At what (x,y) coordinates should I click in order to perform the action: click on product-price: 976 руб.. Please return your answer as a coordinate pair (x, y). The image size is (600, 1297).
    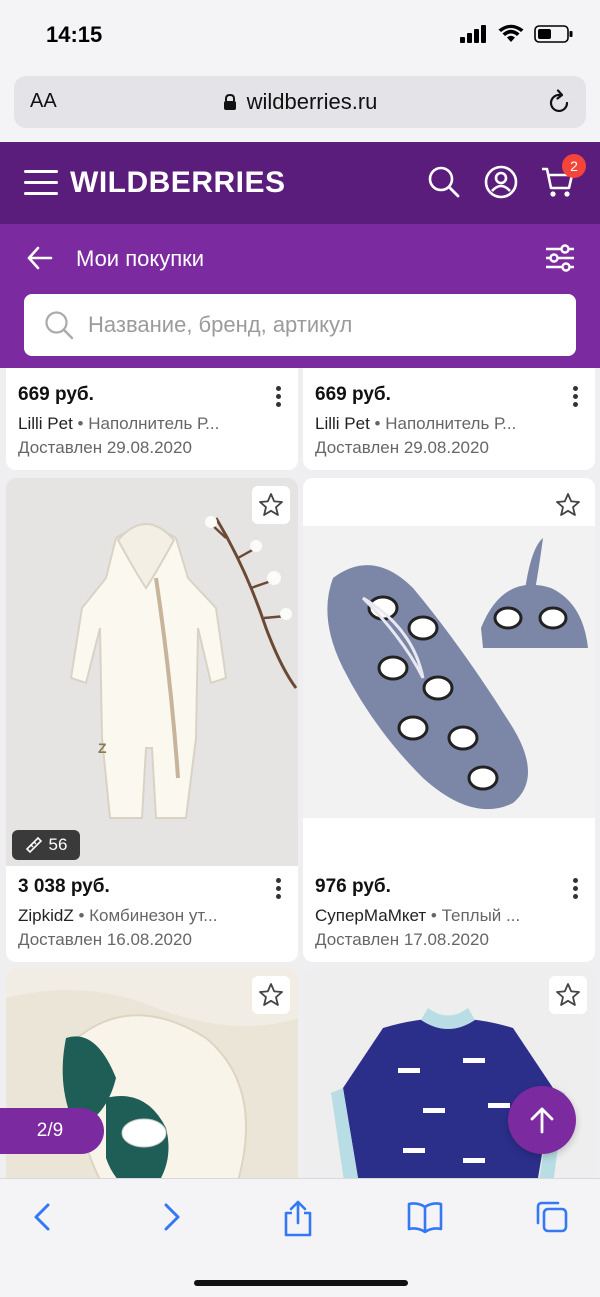
    Looking at the image, I should click on (353, 886).